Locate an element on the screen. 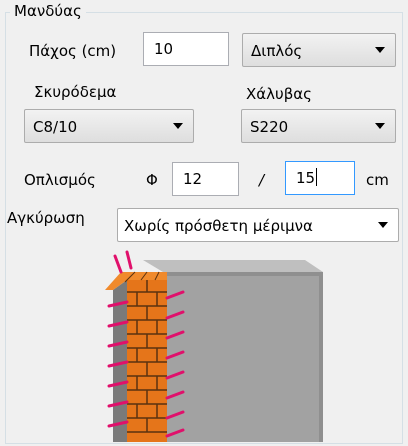 This screenshot has height=446, width=408. text-caret is located at coordinates (317, 177).